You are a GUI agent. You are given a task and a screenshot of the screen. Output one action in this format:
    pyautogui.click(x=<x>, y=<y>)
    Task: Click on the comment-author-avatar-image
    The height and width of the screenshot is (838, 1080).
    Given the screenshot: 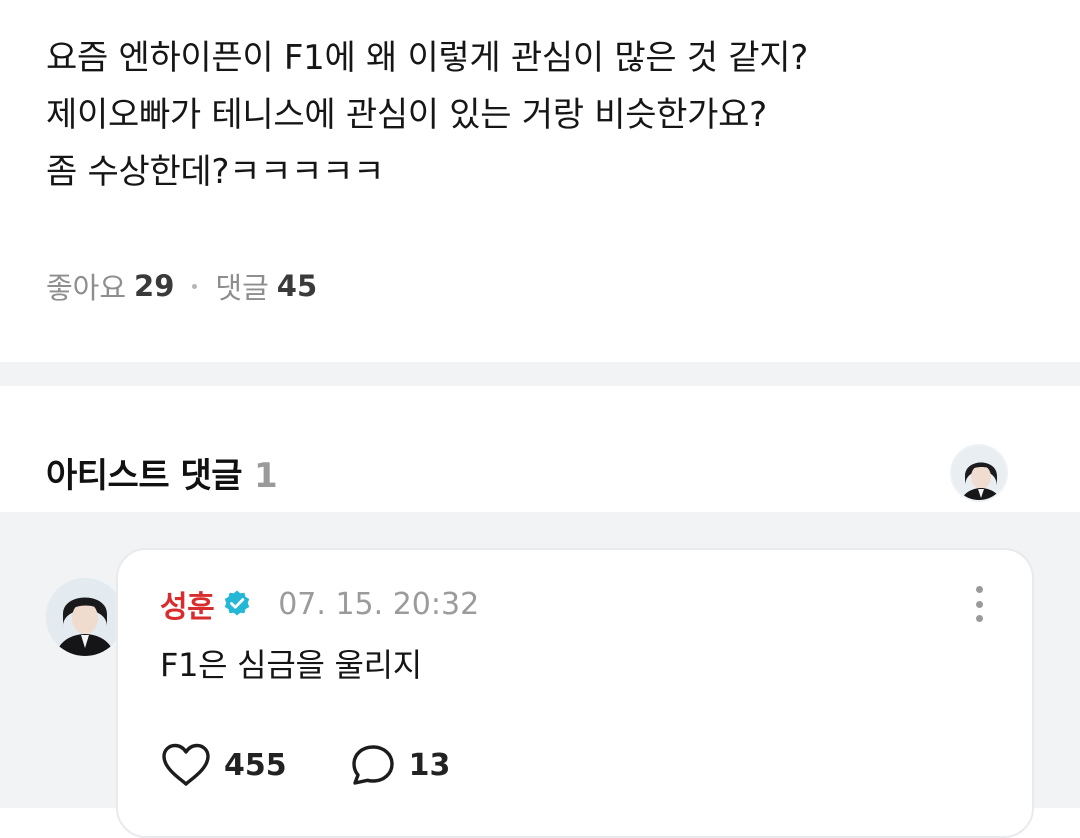 What is the action you would take?
    pyautogui.click(x=85, y=617)
    